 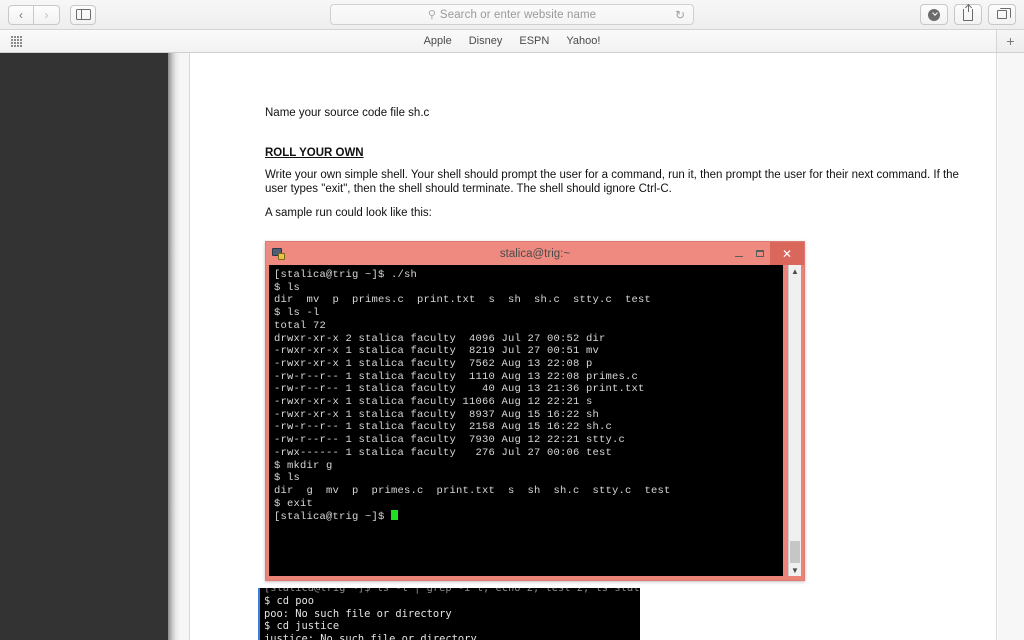 I want to click on terminal-window-buttons: ✕, so click(x=766, y=253).